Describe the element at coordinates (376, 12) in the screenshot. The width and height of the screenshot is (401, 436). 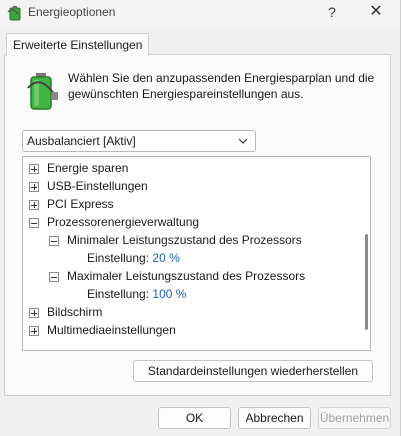
I see `close-button: ✕` at that location.